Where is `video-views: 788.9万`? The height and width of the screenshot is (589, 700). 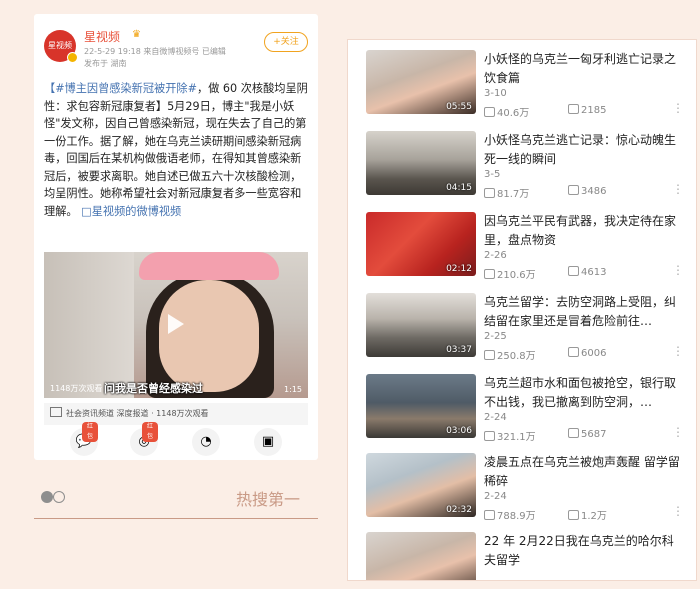
video-views: 788.9万 is located at coordinates (510, 514).